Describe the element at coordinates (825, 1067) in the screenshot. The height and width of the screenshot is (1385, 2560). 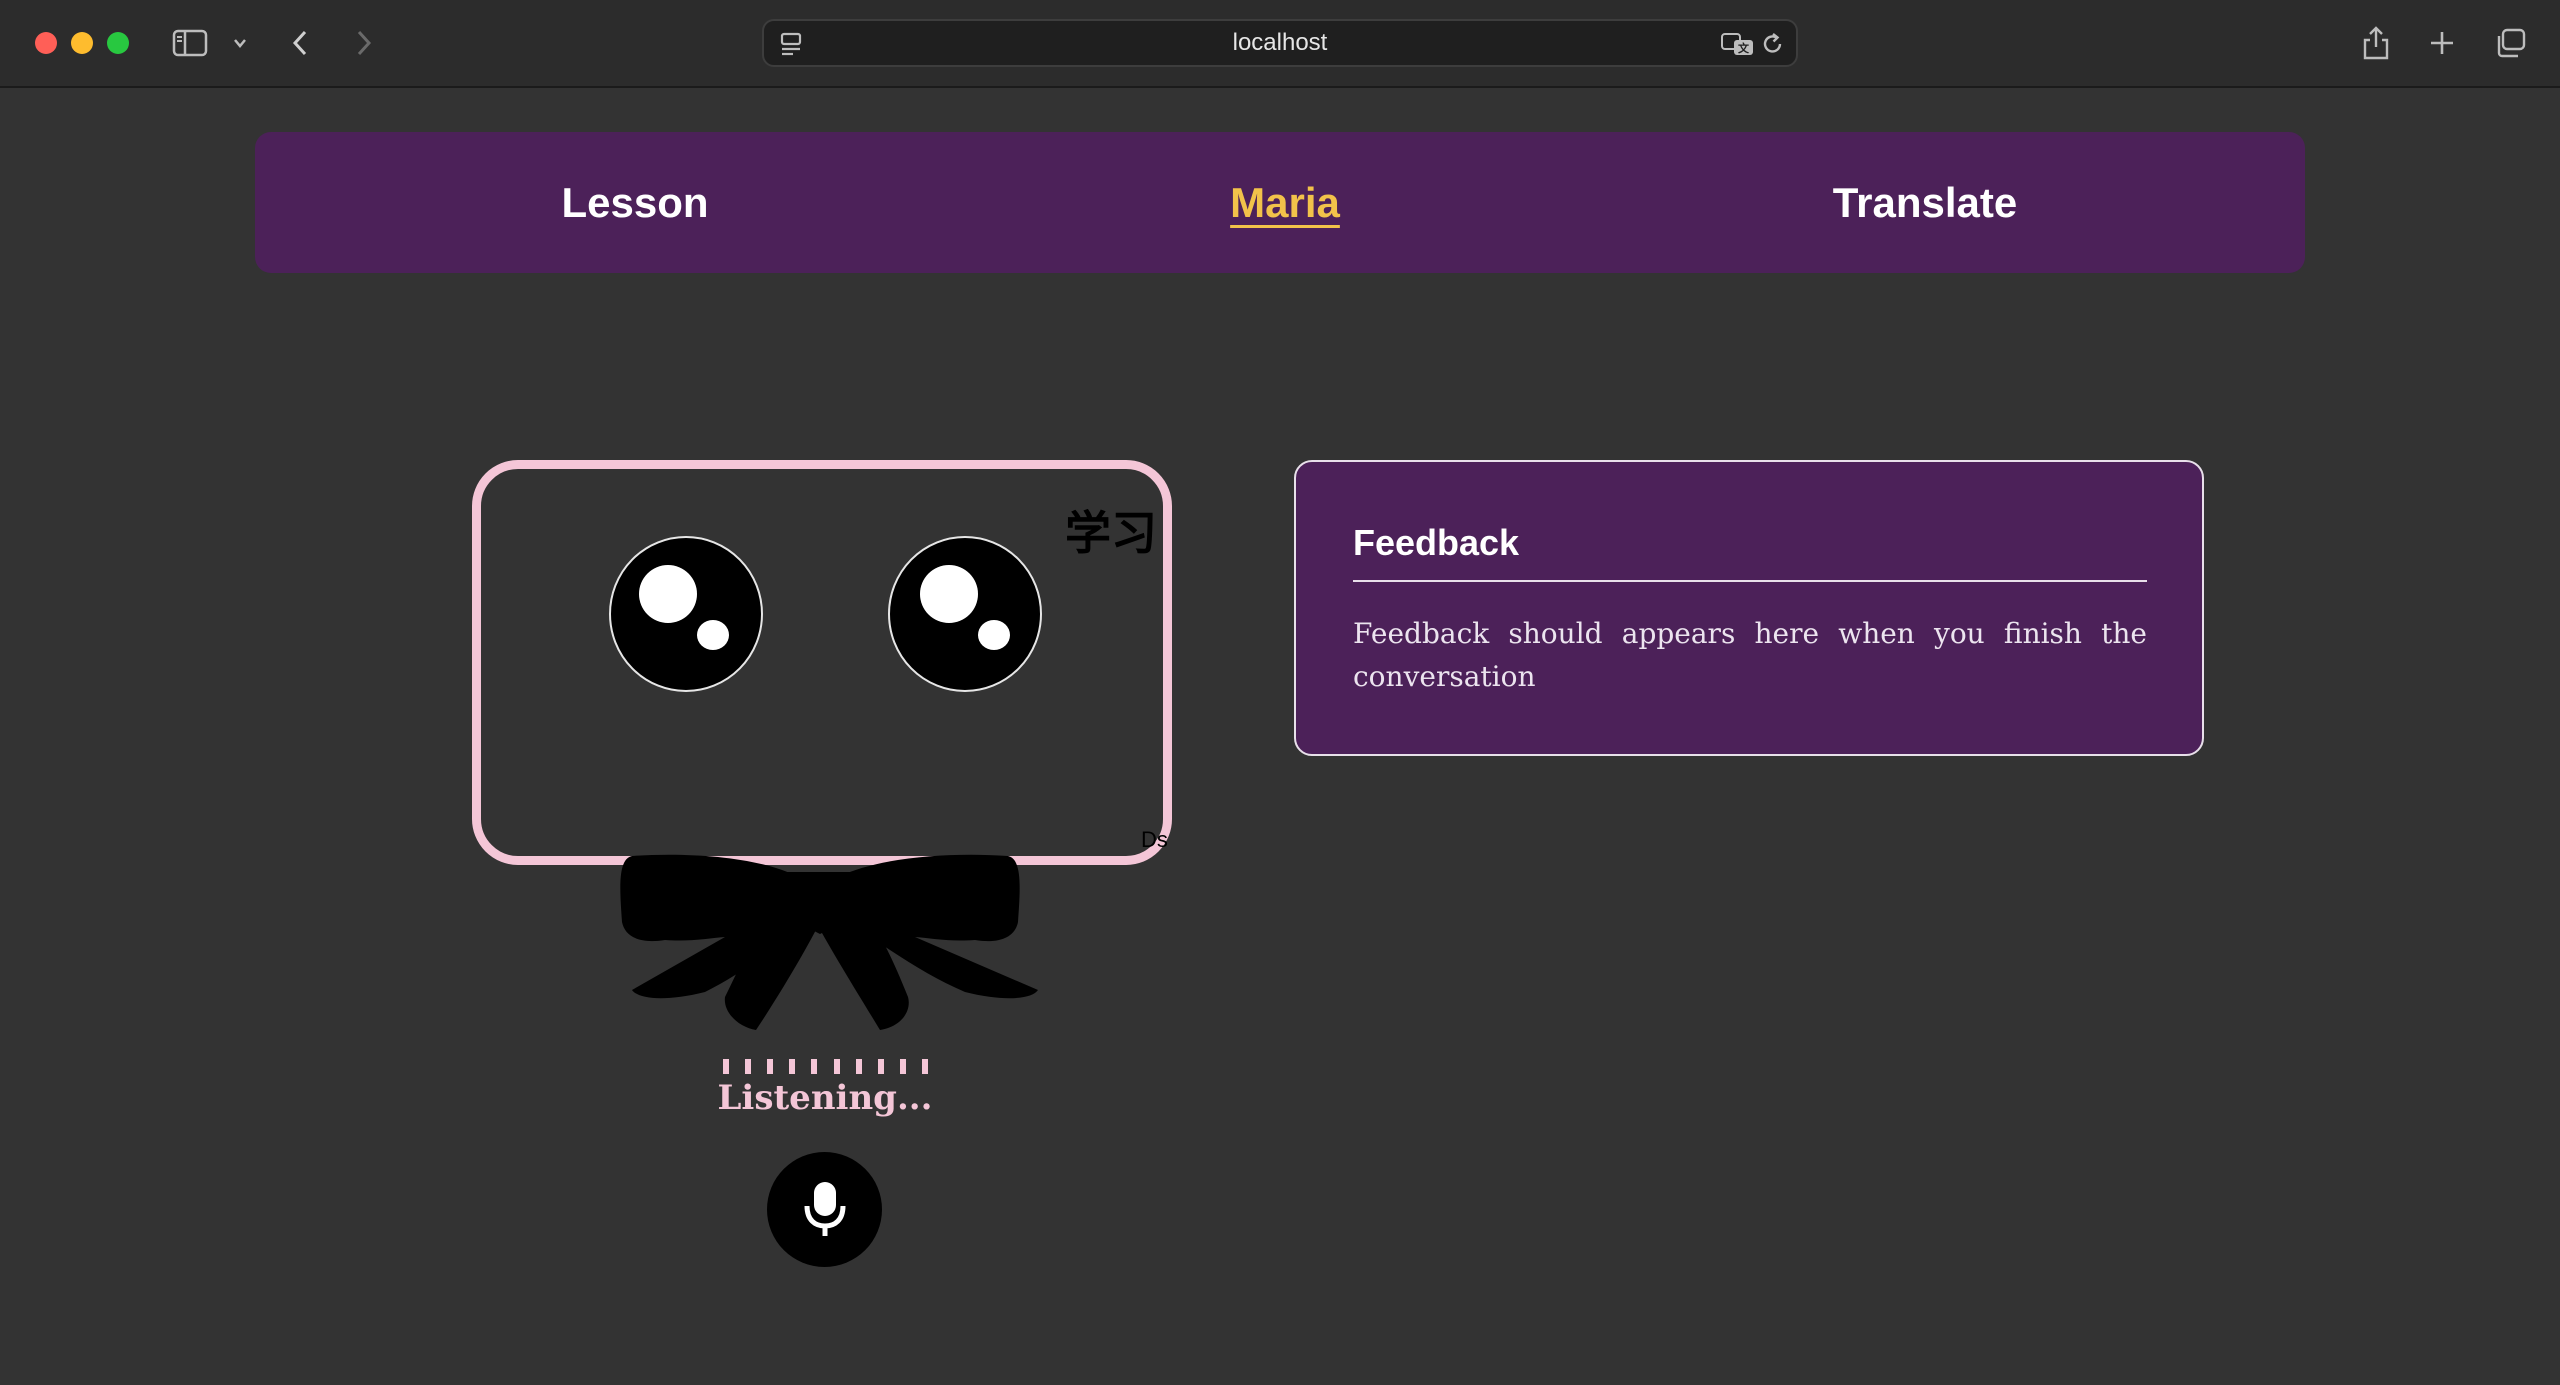
I see `audio-level-meter` at that location.